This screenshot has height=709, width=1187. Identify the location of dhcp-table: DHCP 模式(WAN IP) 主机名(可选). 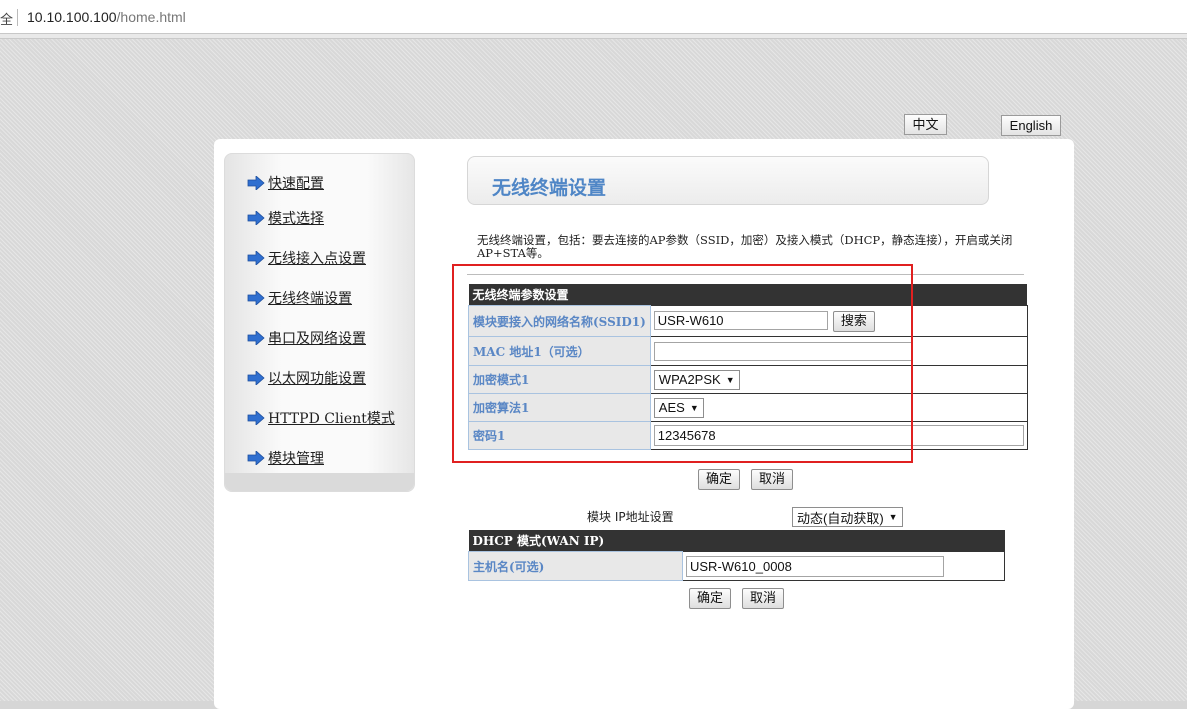
(736, 555).